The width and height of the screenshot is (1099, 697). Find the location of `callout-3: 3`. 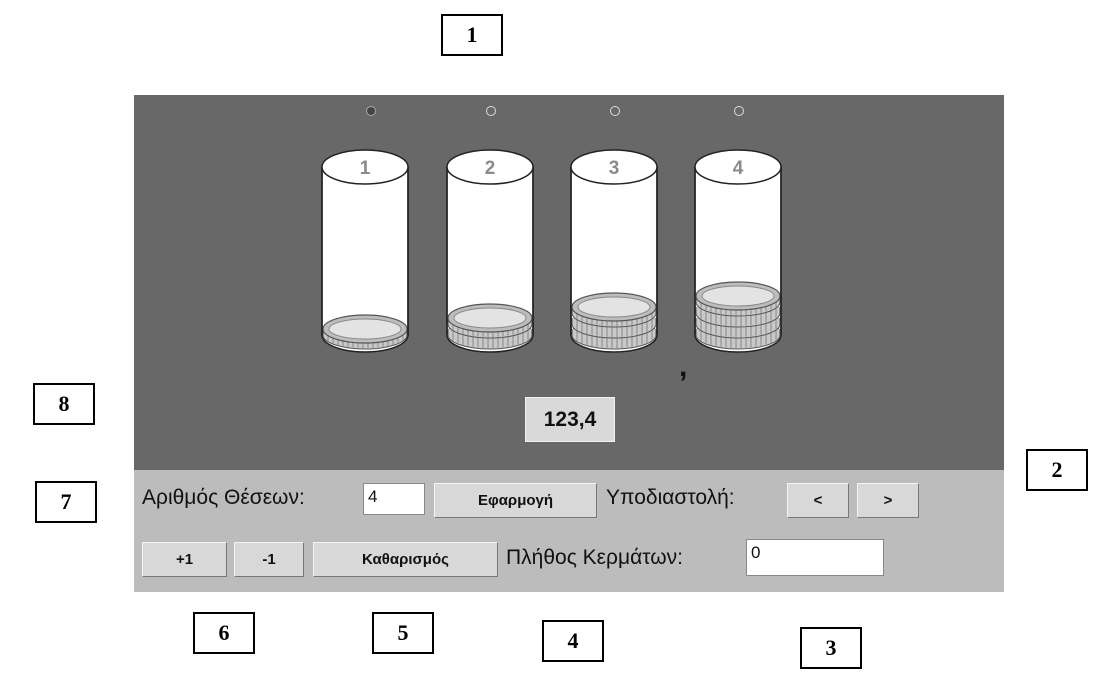

callout-3: 3 is located at coordinates (831, 648).